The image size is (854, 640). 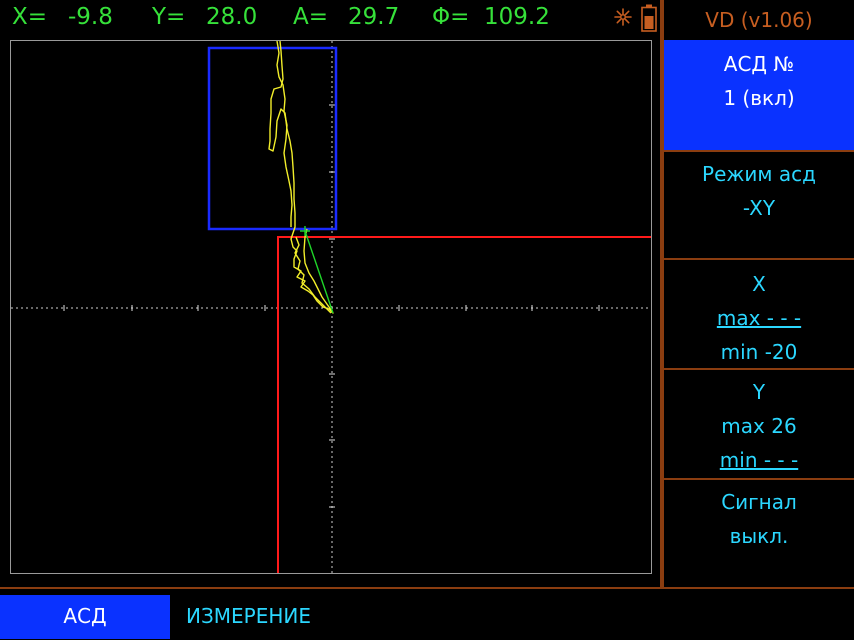 What do you see at coordinates (759, 64) in the screenshot?
I see `asd-number-label: АСД №` at bounding box center [759, 64].